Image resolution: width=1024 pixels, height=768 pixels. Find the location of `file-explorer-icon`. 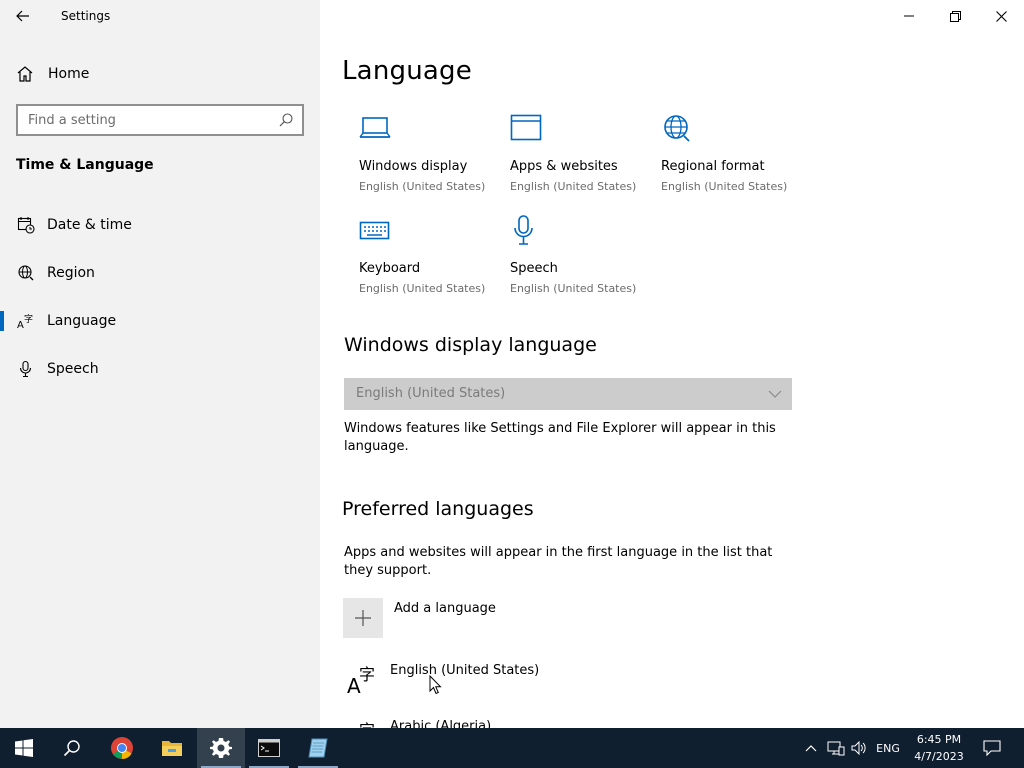

file-explorer-icon is located at coordinates (172, 748).